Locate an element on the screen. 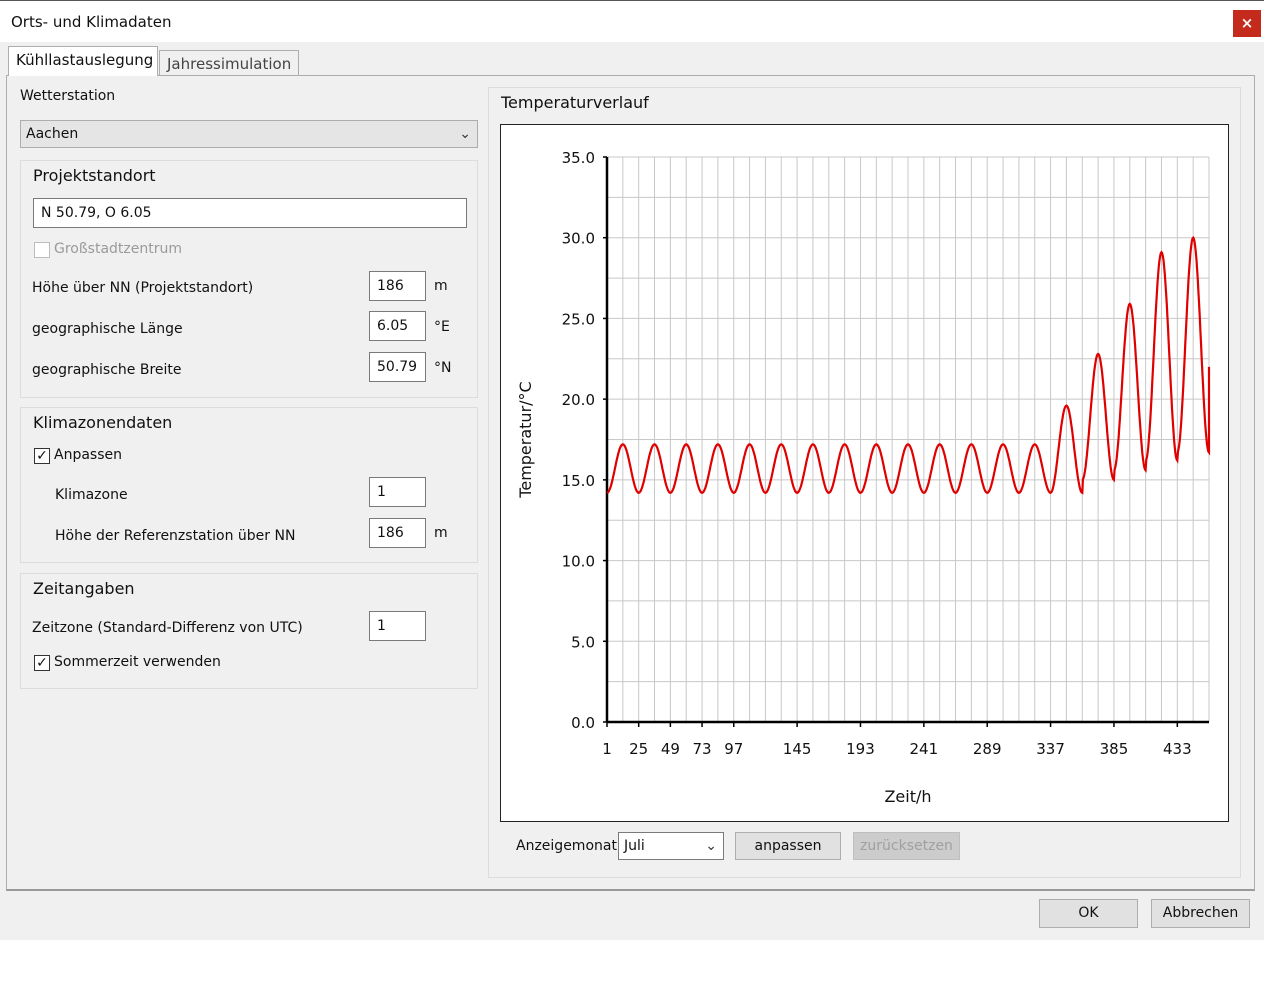 The width and height of the screenshot is (1264, 1000). x-tick-label: 73 is located at coordinates (702, 749).